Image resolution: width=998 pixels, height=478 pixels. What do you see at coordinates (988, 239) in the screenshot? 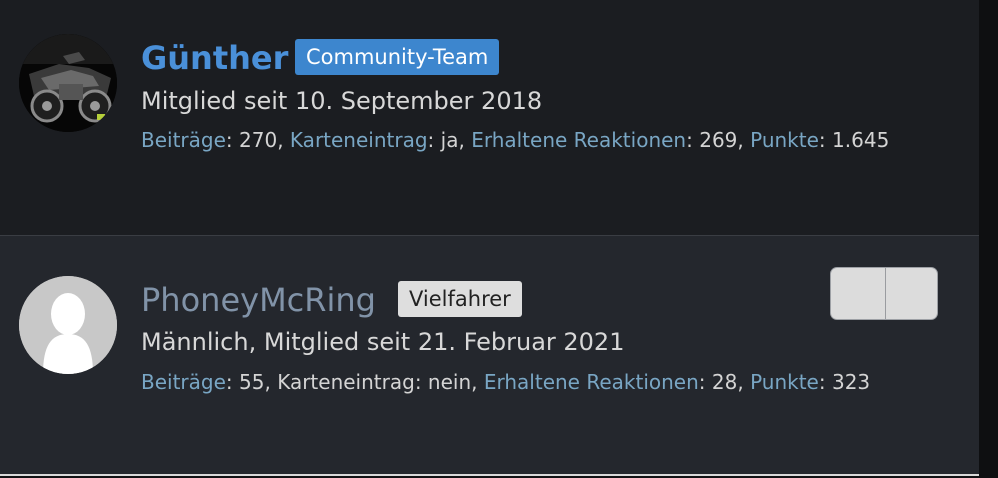
I see `scrollbar-track` at bounding box center [988, 239].